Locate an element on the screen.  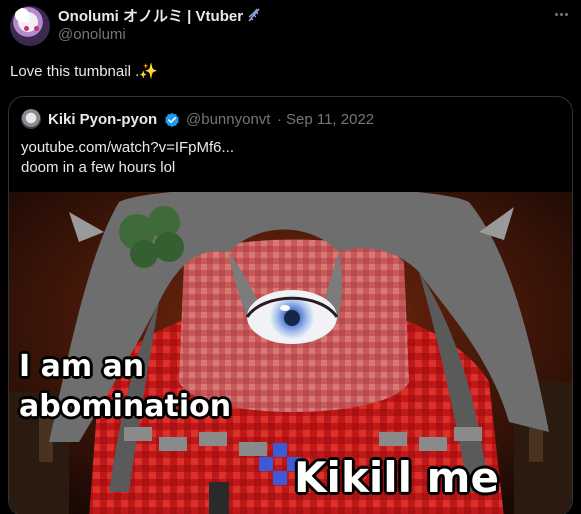
sparkles-emoji: ✨ is located at coordinates (148, 71).